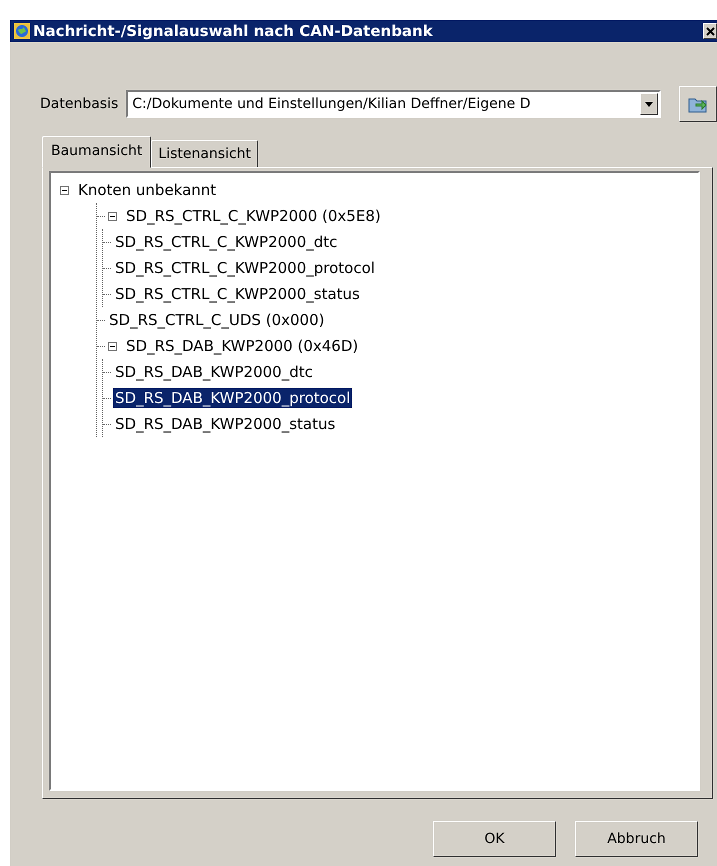 Image resolution: width=717 pixels, height=866 pixels. I want to click on field-label: Datenbasis, so click(79, 104).